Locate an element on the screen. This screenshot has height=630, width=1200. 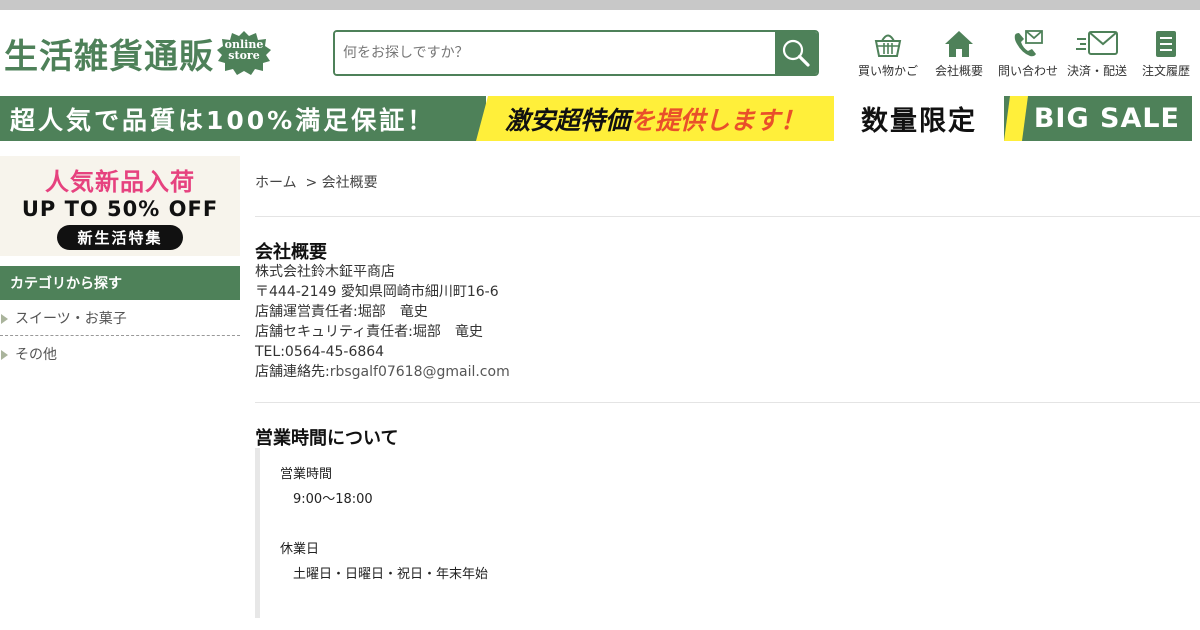
nav-payment: 決済・配送 is located at coordinates (1097, 53).